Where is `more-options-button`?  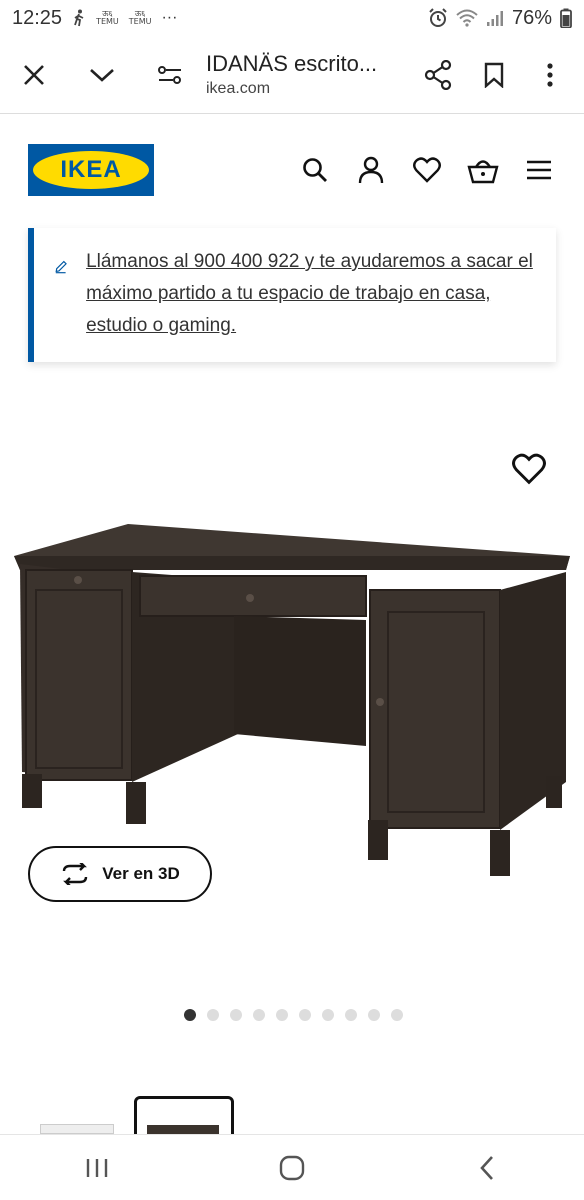
more-options-button is located at coordinates (550, 75).